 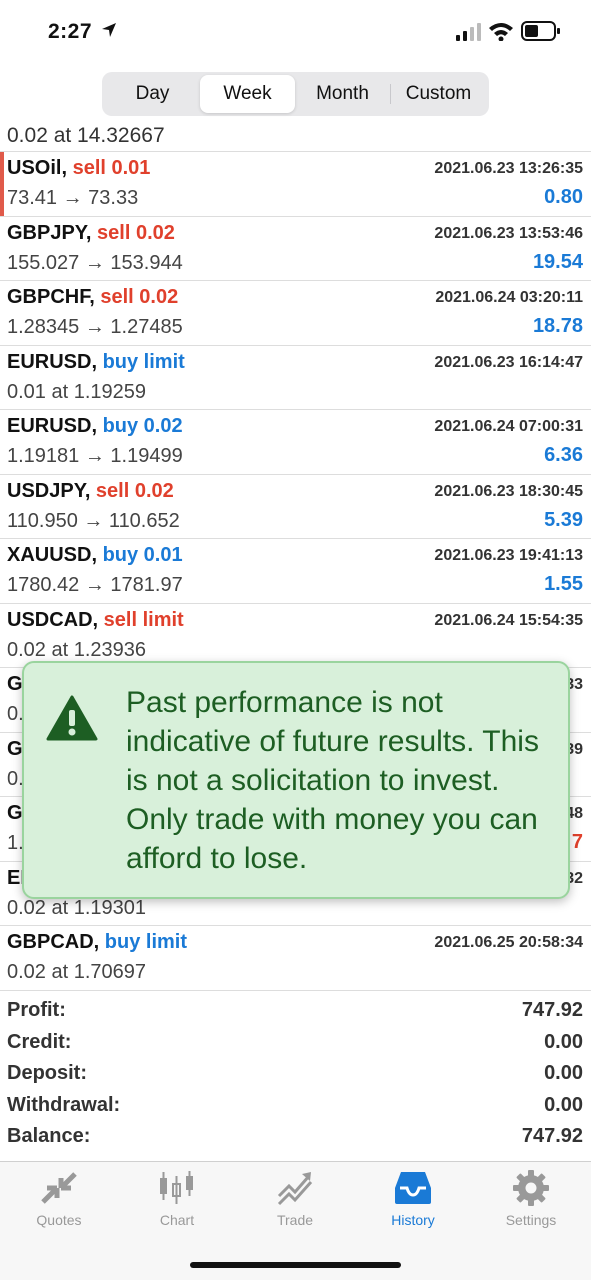 I want to click on order-action: sell limit, so click(x=141, y=619).